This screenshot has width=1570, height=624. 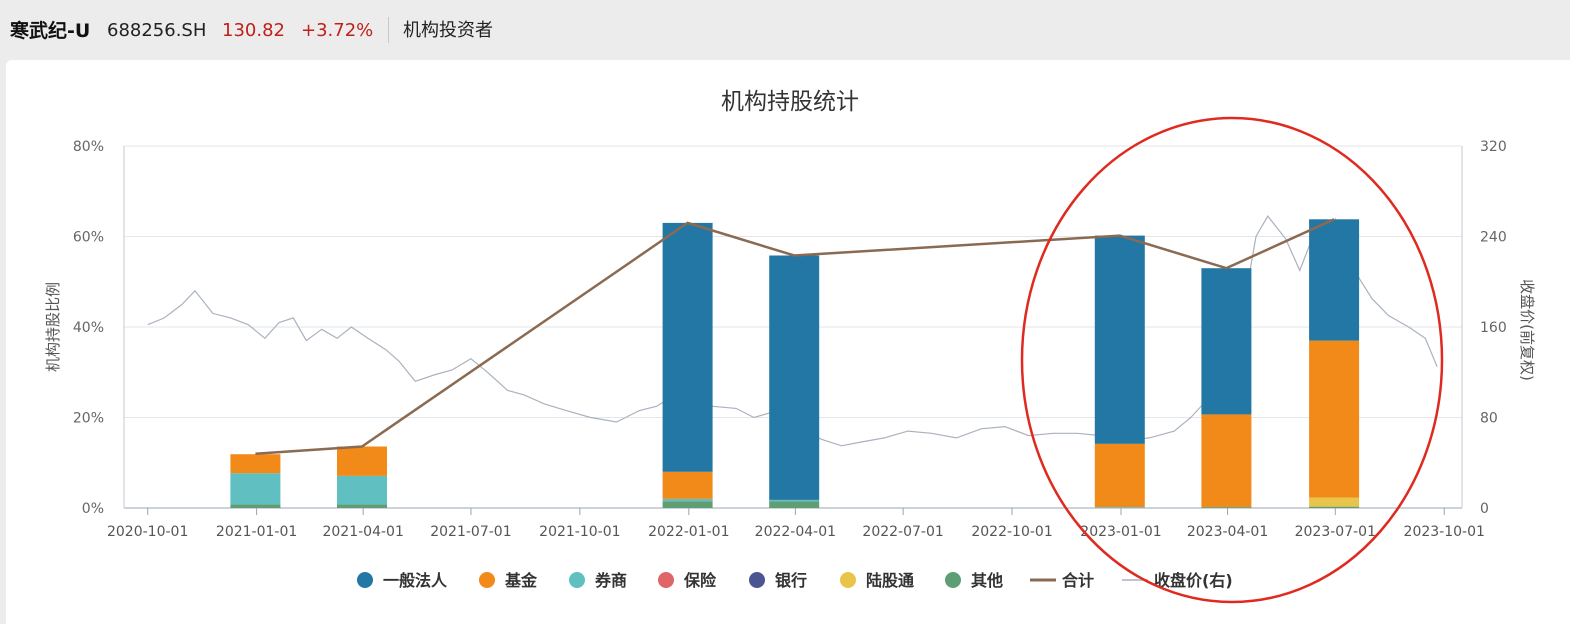 I want to click on y2-tick-label: 240, so click(x=1493, y=238).